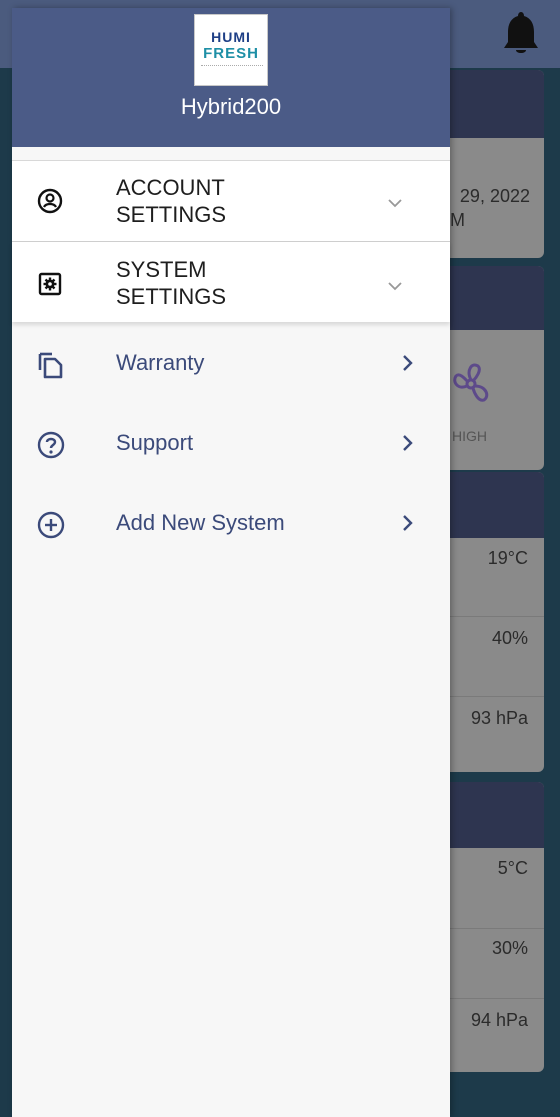 The width and height of the screenshot is (560, 1117). Describe the element at coordinates (51, 525) in the screenshot. I see `add-circle-icon` at that location.